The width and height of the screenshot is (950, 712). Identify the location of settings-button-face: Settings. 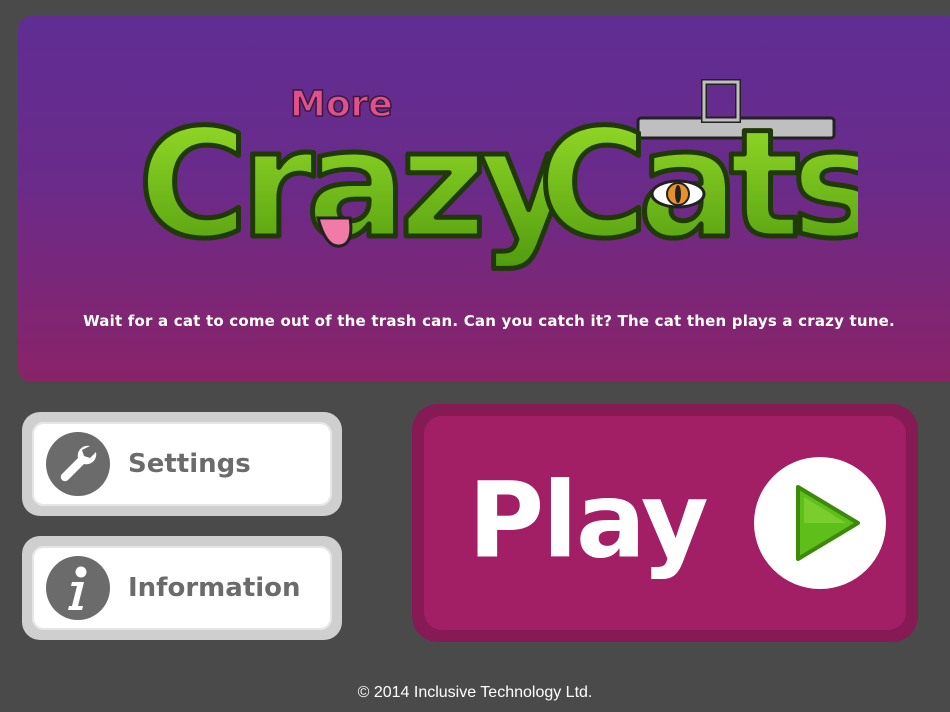
(182, 464).